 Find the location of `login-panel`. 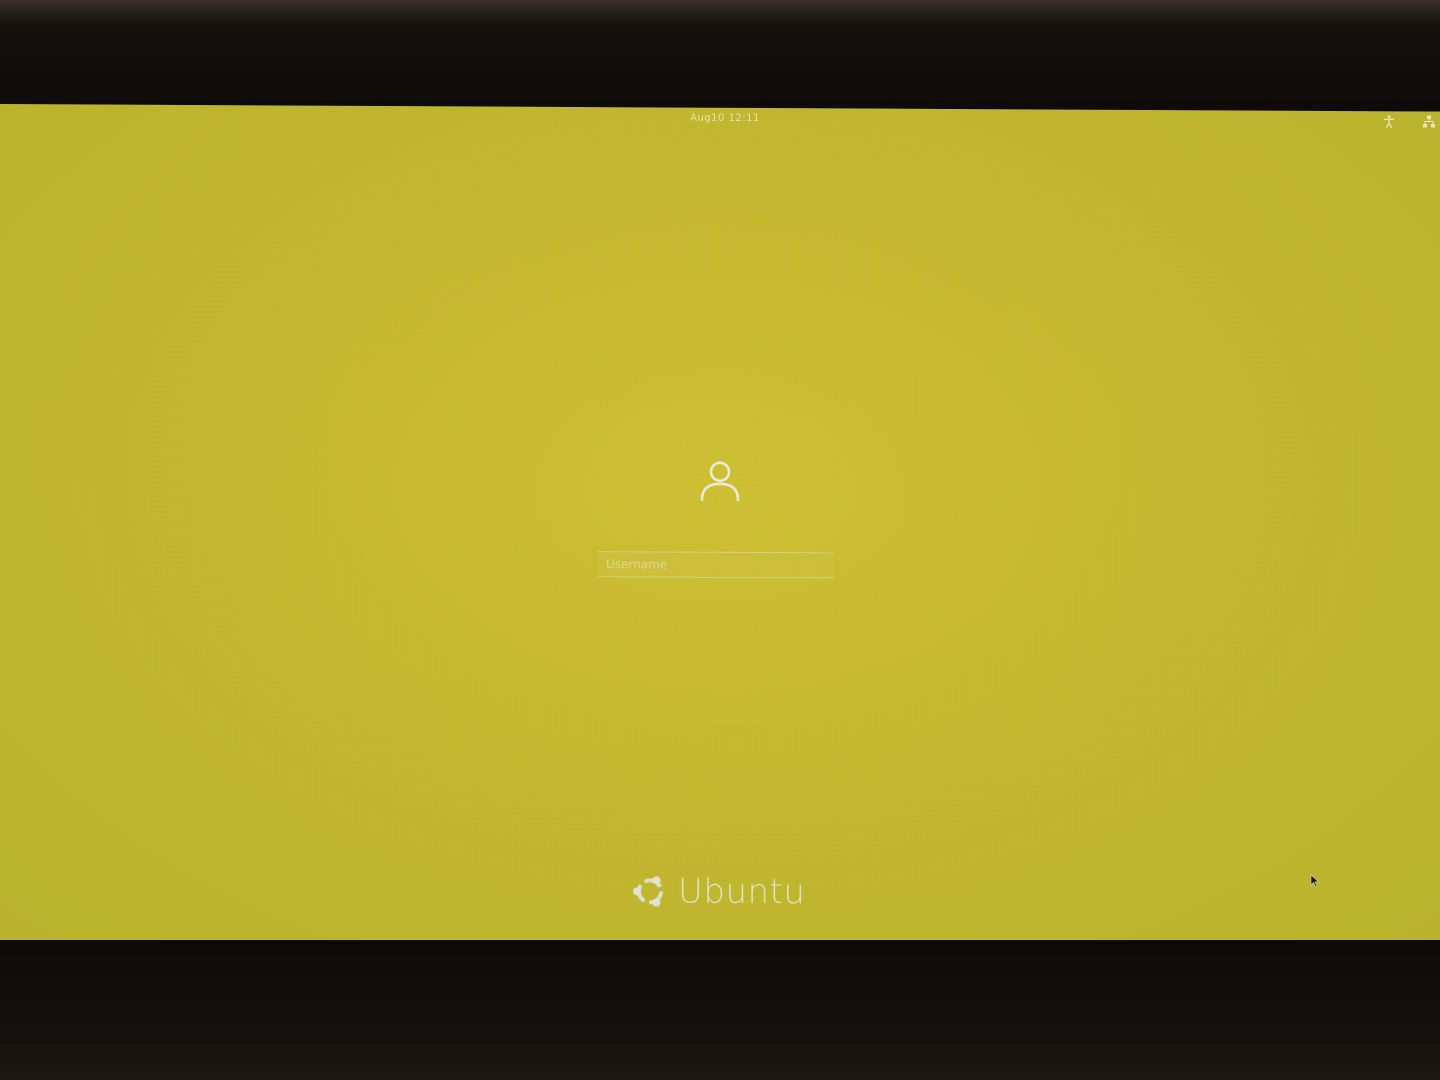

login-panel is located at coordinates (720, 518).